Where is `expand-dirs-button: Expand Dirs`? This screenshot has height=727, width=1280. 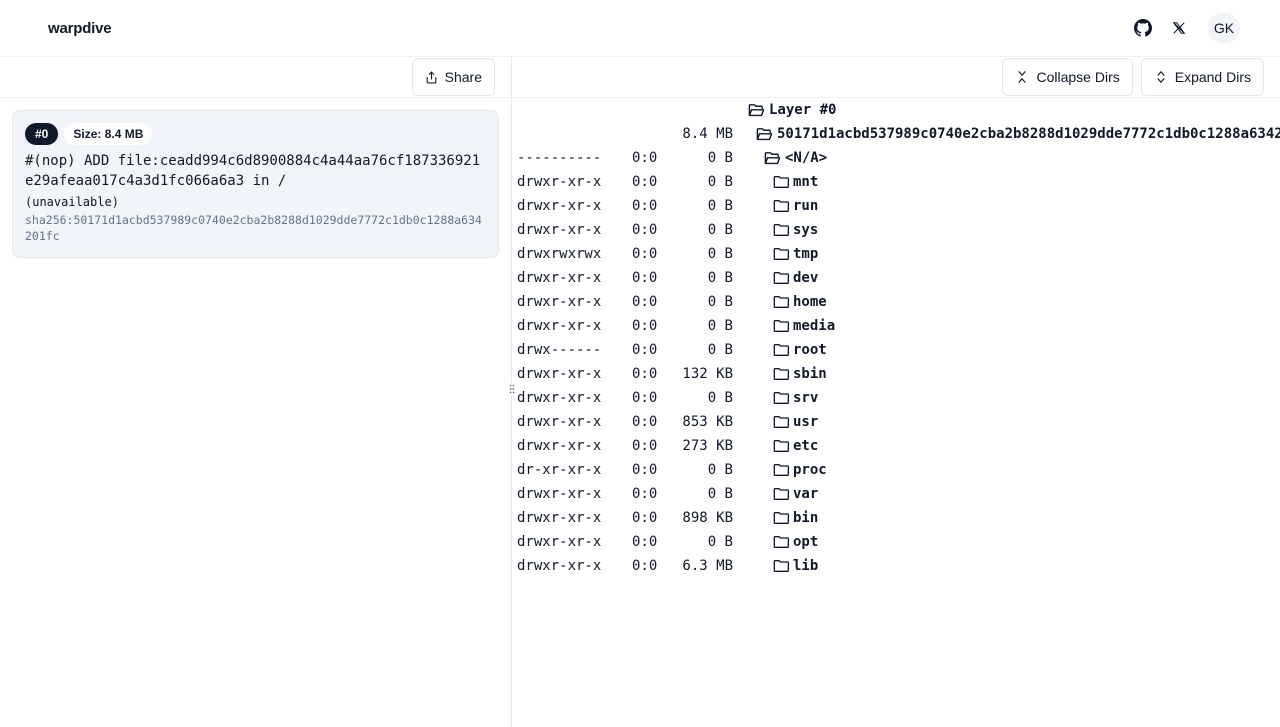
expand-dirs-button: Expand Dirs is located at coordinates (1202, 77).